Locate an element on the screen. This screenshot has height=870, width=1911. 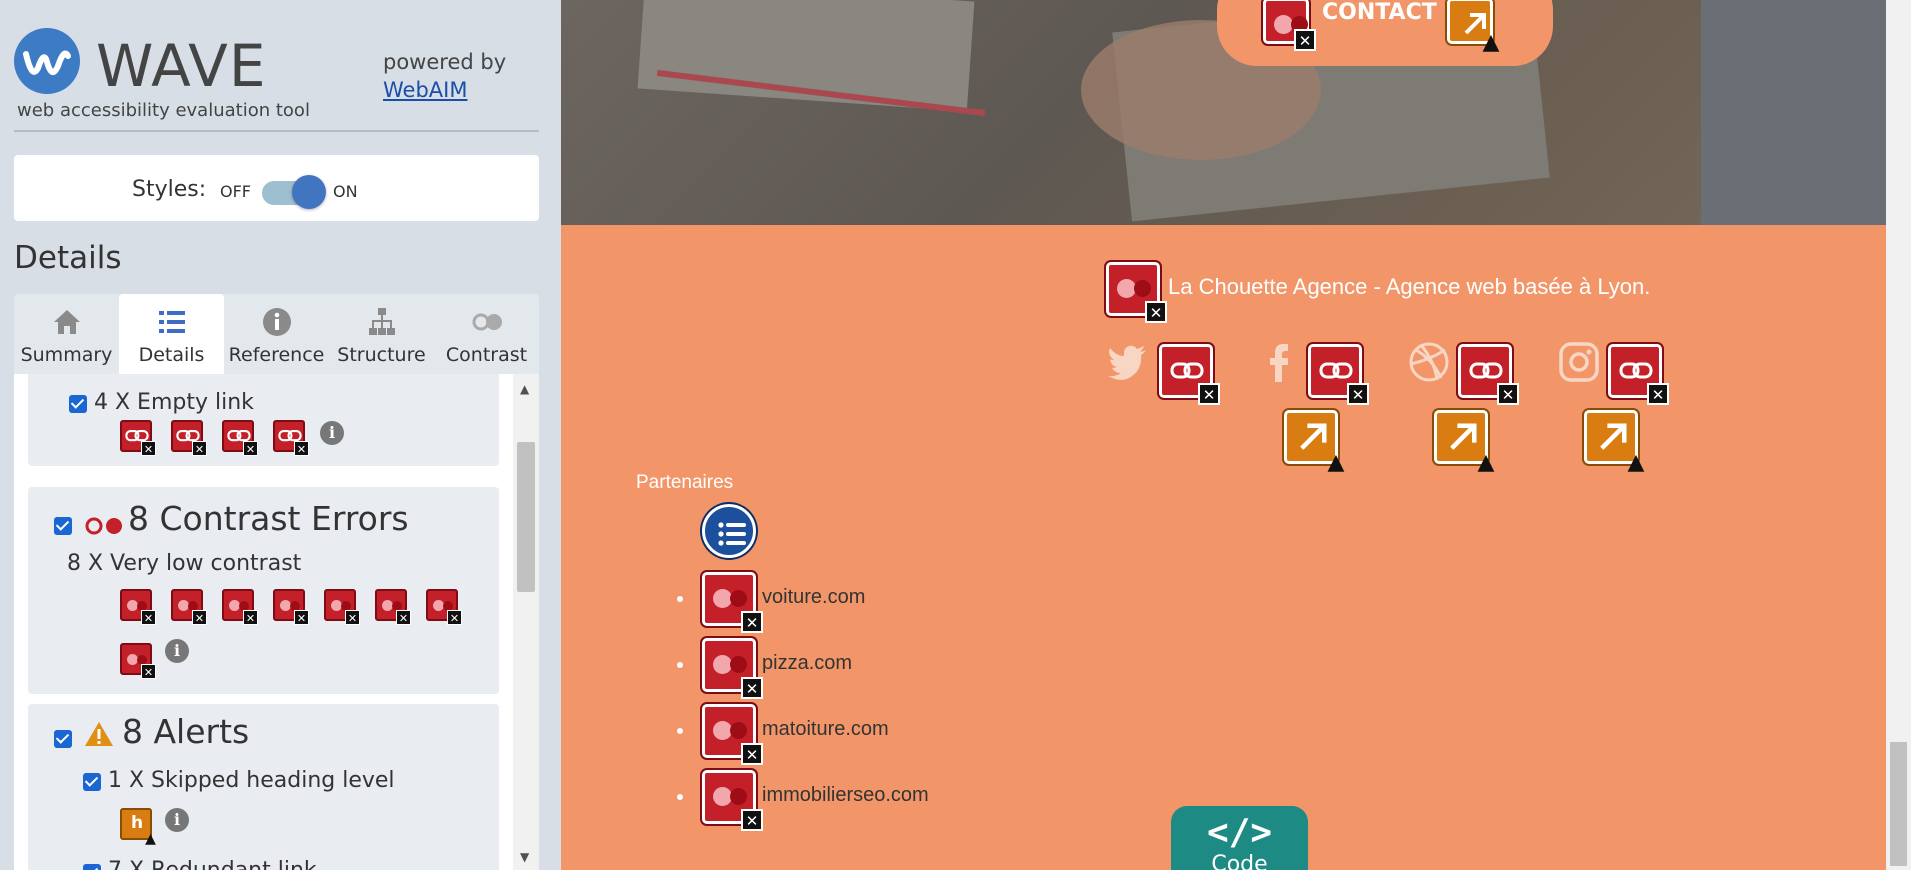
heading-glyph: h is located at coordinates (137, 823).